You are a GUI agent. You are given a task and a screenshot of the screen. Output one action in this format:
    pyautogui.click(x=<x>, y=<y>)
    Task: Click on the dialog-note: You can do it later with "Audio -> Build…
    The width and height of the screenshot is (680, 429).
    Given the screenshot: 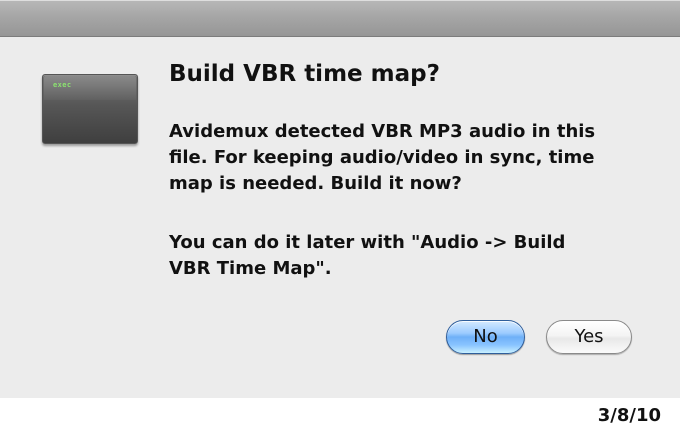 What is the action you would take?
    pyautogui.click(x=367, y=255)
    